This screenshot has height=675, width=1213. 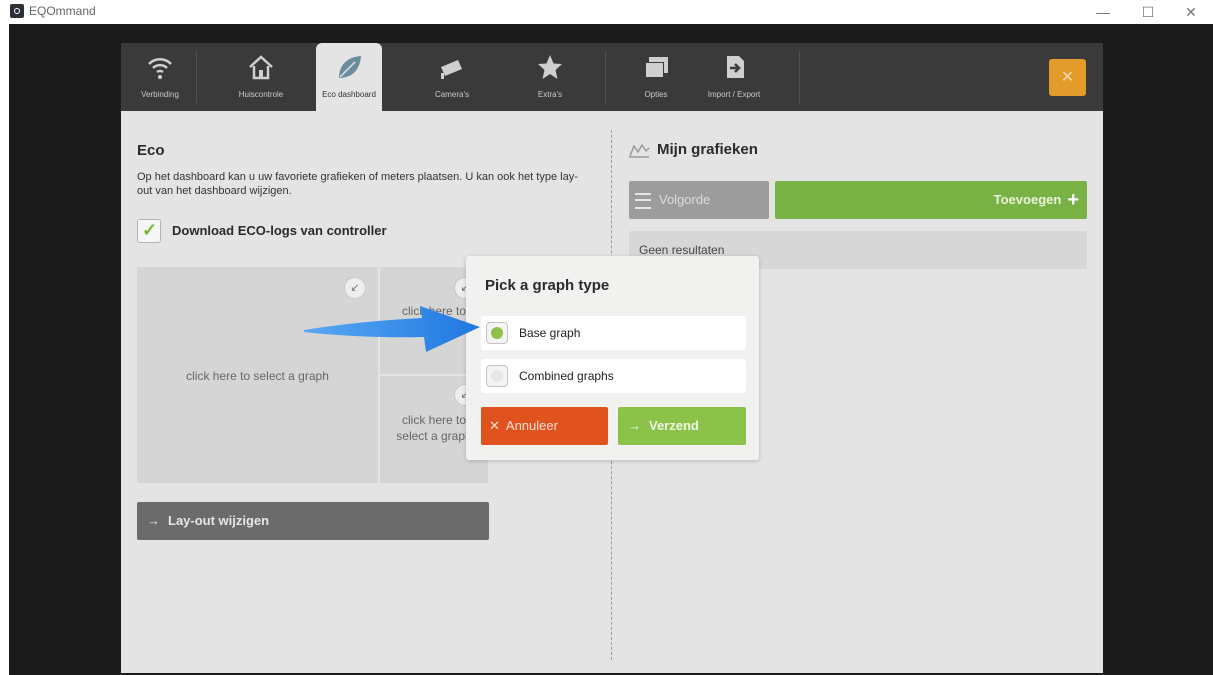 What do you see at coordinates (674, 425) in the screenshot?
I see `send-label: Verzend` at bounding box center [674, 425].